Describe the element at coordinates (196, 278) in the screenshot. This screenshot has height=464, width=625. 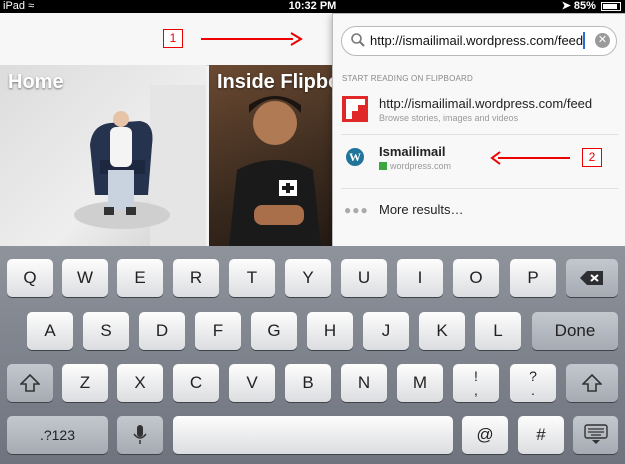
I see `key-r: R` at that location.